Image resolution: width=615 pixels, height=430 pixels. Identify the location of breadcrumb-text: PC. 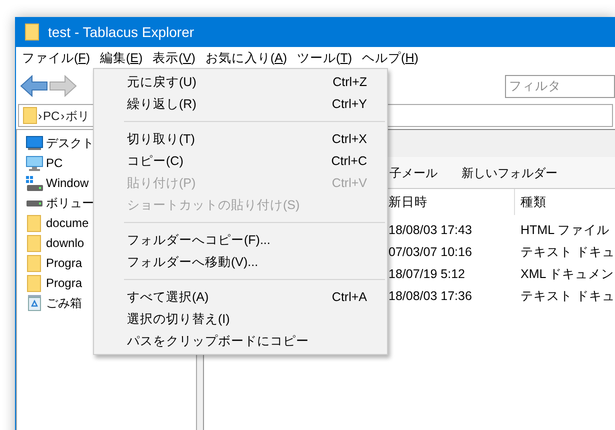
(51, 116).